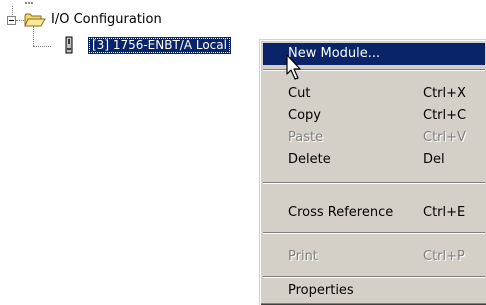 The image size is (486, 305). What do you see at coordinates (303, 256) in the screenshot?
I see `menu-item-label: Print` at bounding box center [303, 256].